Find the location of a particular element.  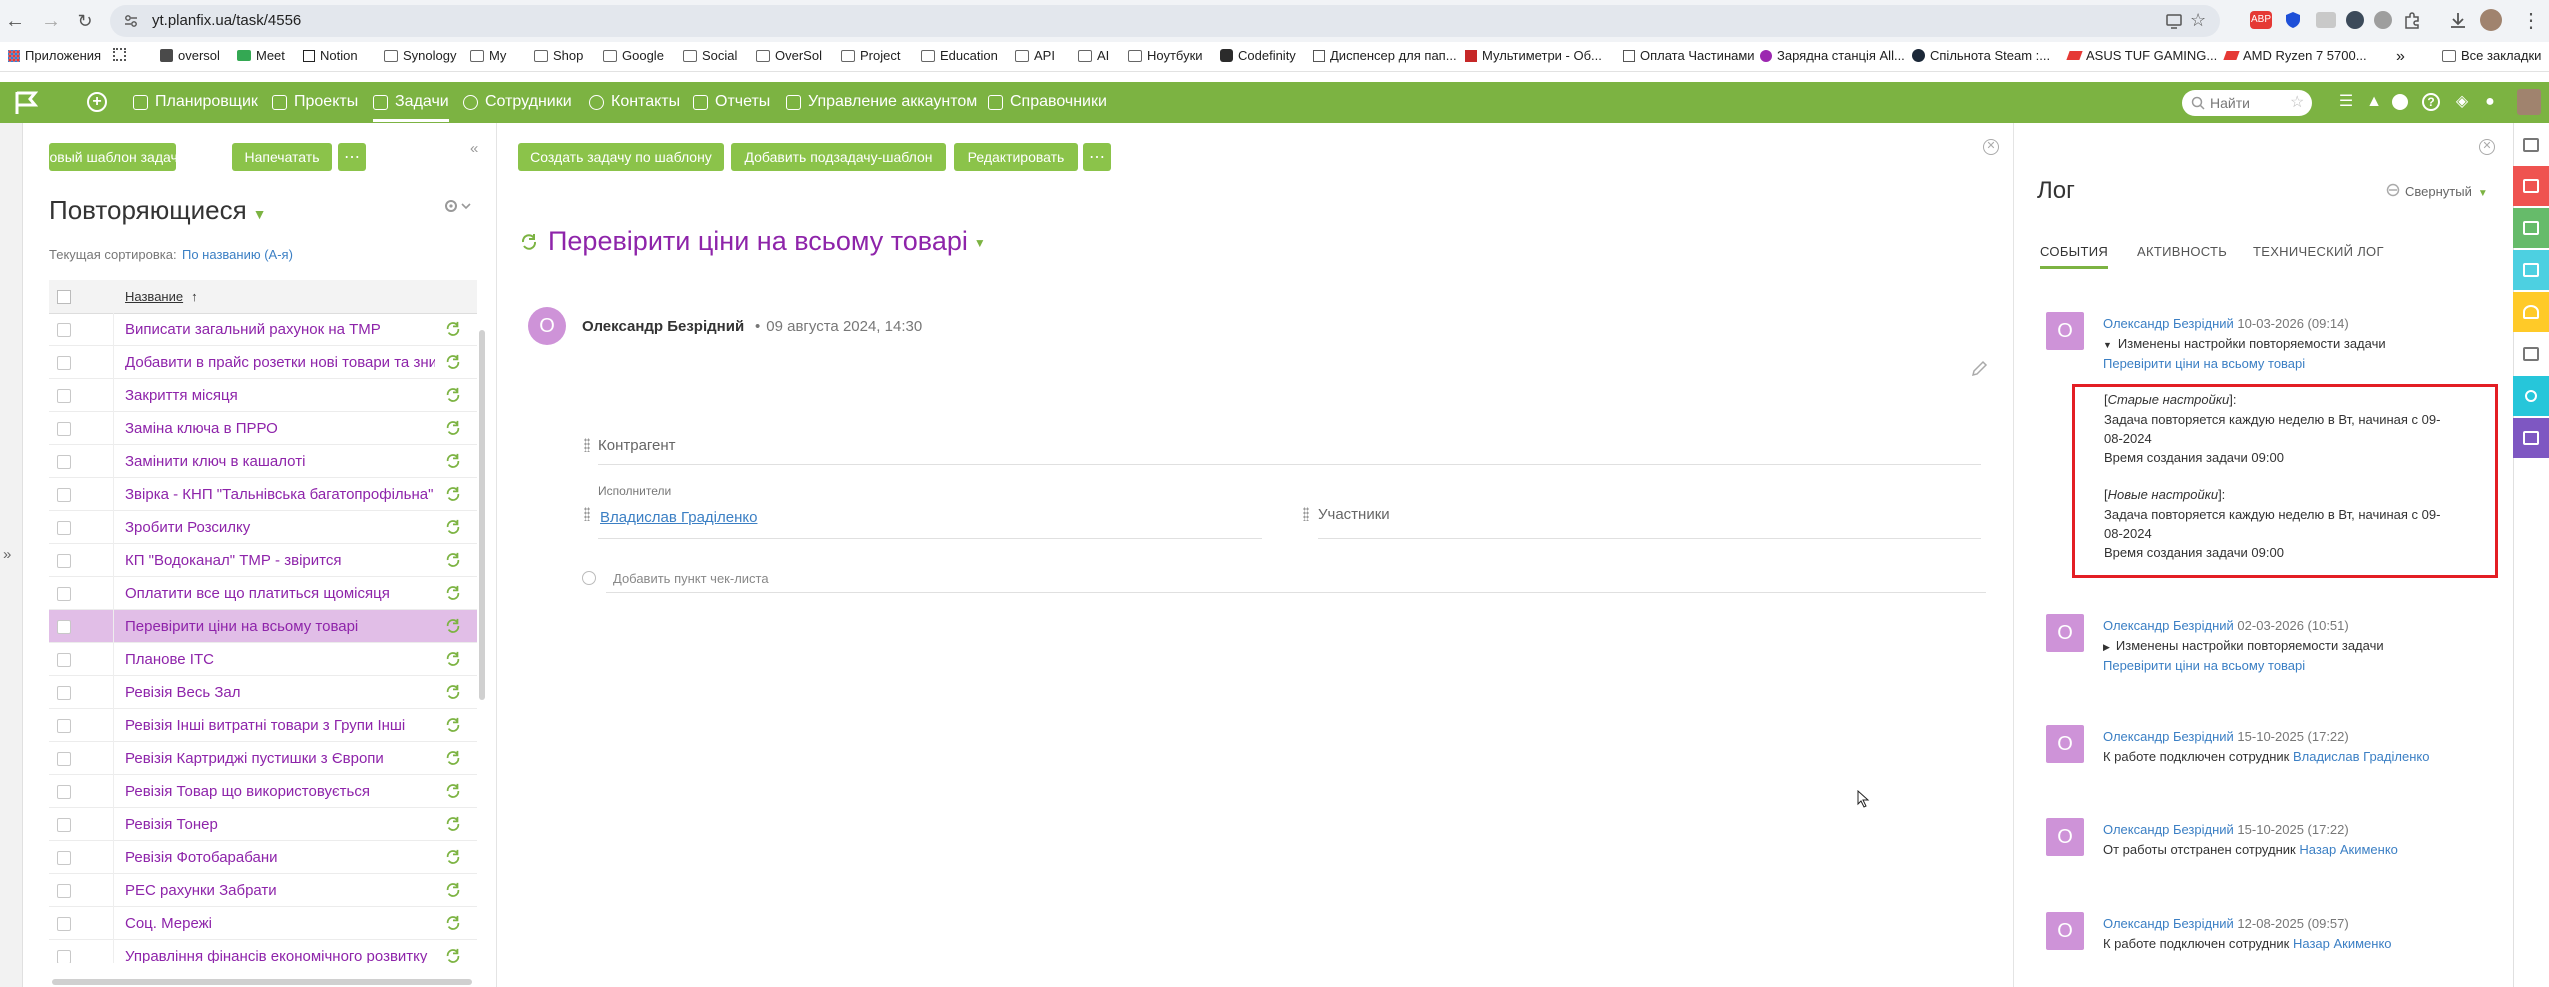

create-task-from-template-button: Создать задачу по шаблону is located at coordinates (621, 157).